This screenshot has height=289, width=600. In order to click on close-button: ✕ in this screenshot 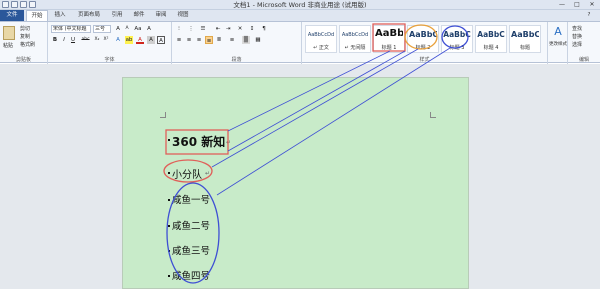, I will do `click(592, 4)`.